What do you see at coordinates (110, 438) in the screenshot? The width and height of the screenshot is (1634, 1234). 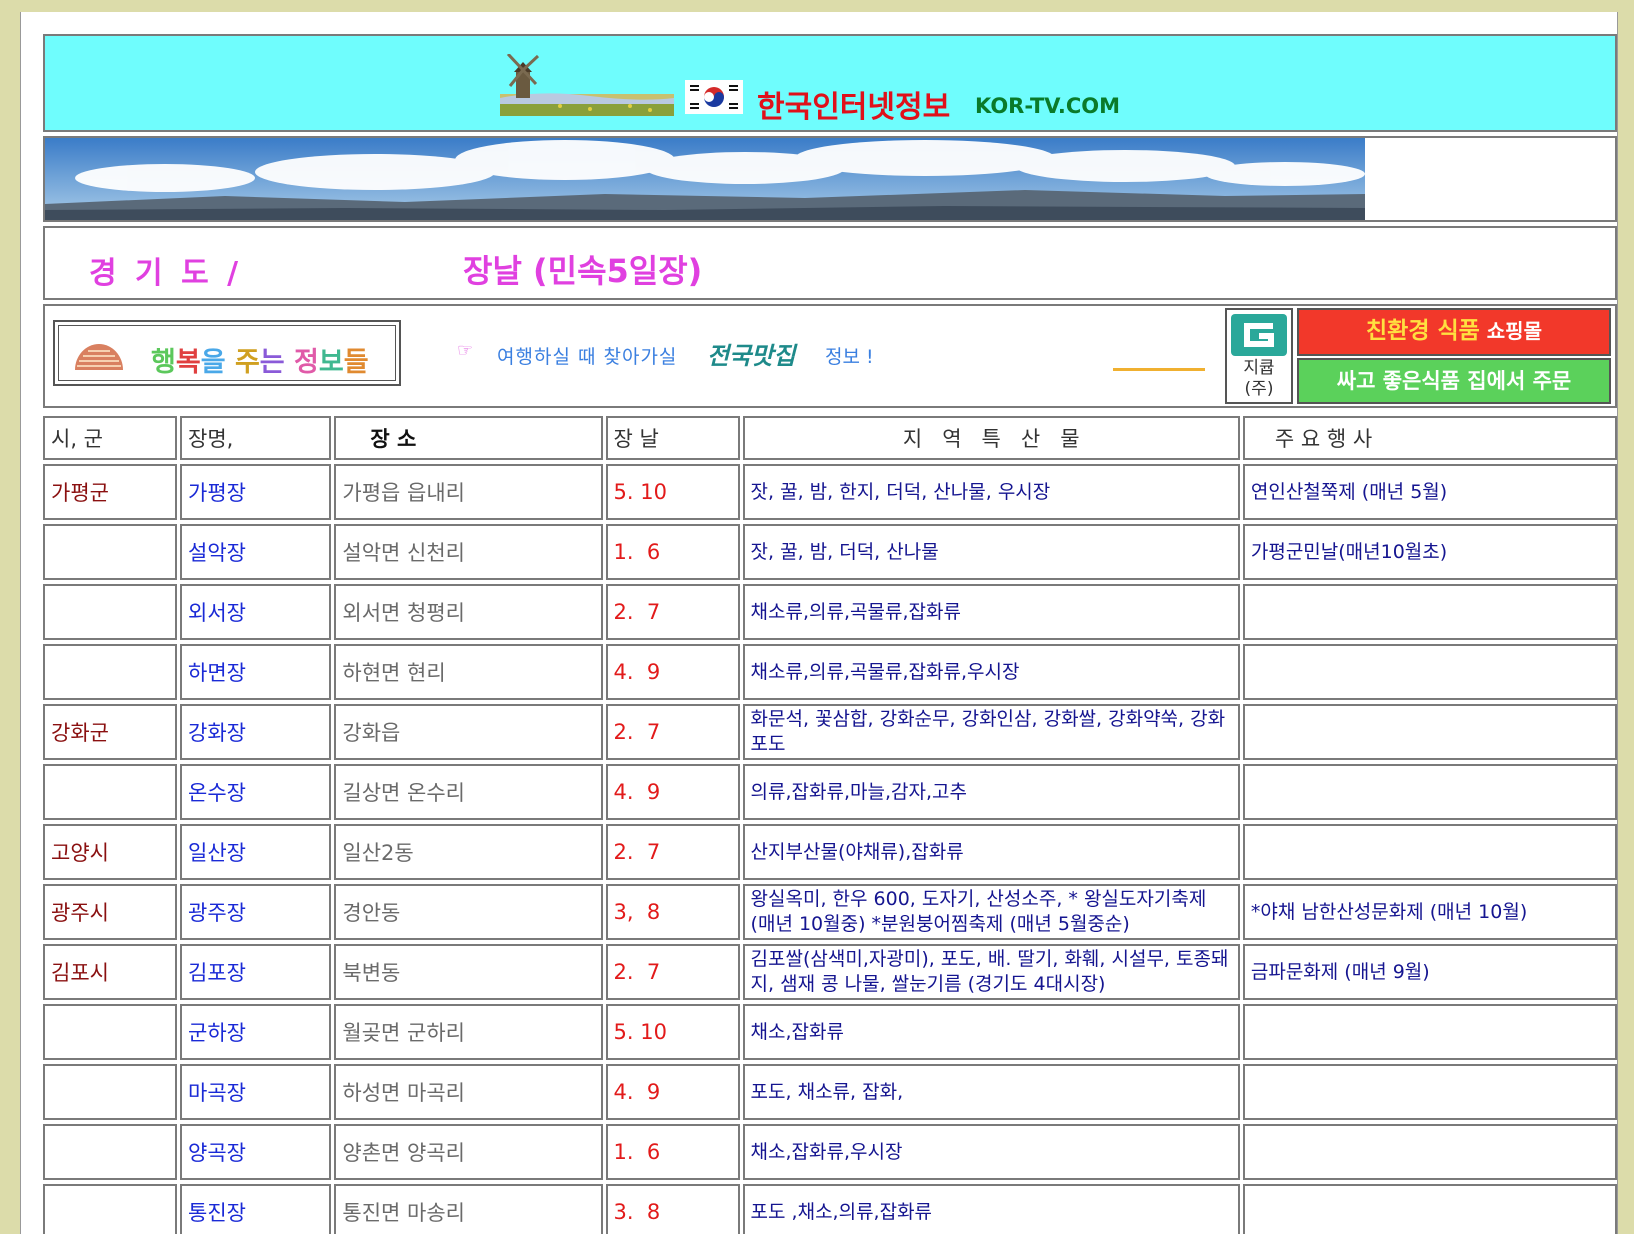 I see `header-city: 시, 군` at bounding box center [110, 438].